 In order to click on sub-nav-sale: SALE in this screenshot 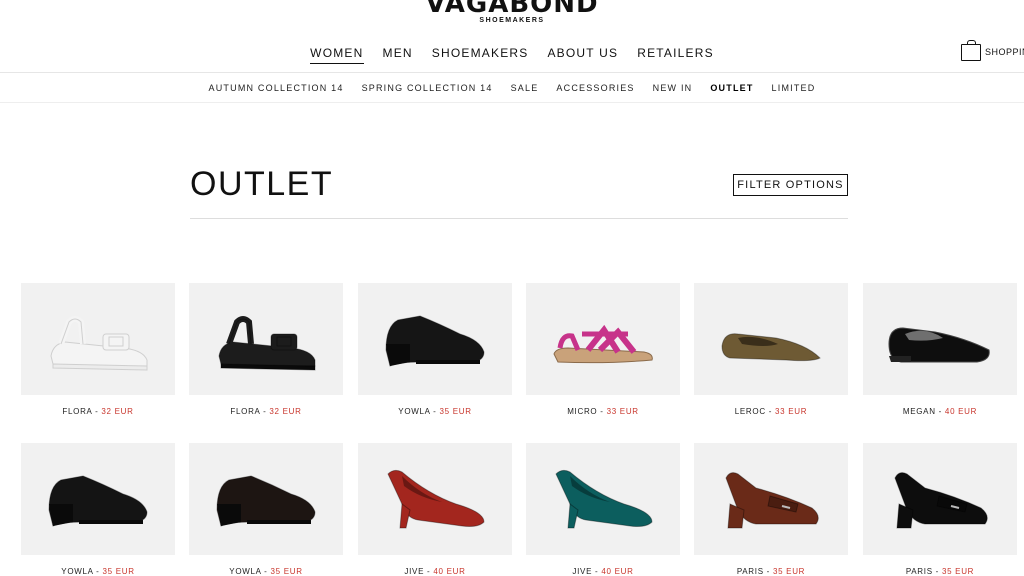, I will do `click(525, 88)`.